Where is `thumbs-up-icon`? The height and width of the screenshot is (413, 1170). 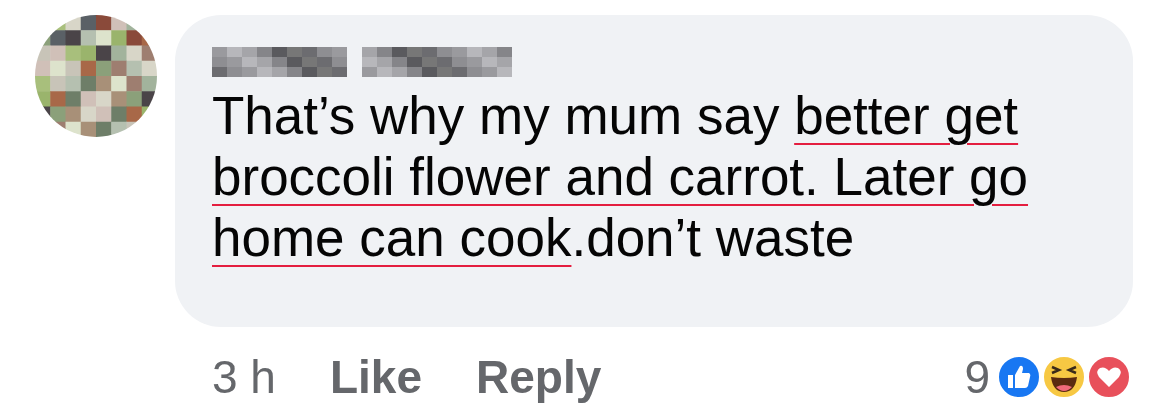 thumbs-up-icon is located at coordinates (1019, 377).